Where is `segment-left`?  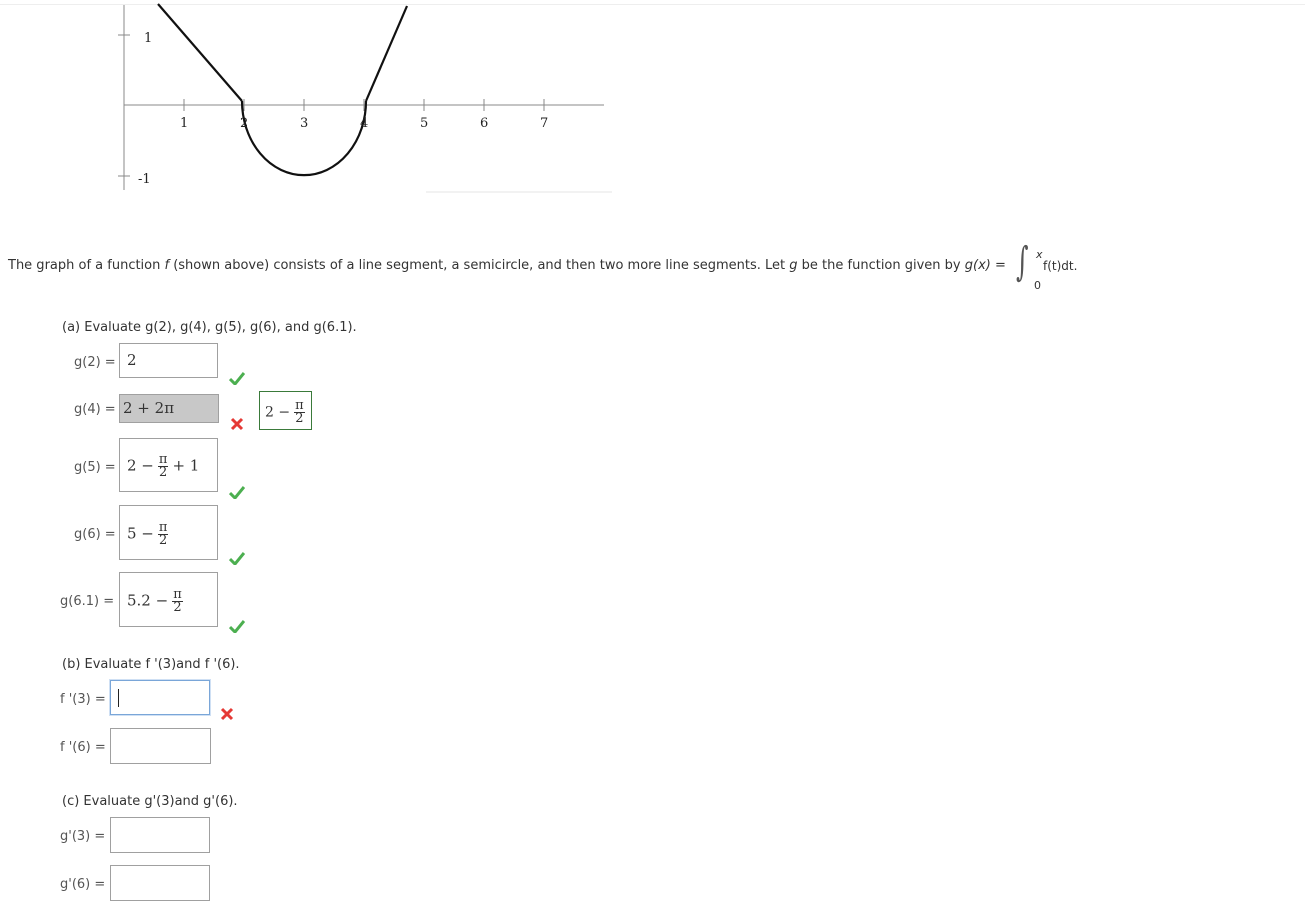
segment-left is located at coordinates (200, 52).